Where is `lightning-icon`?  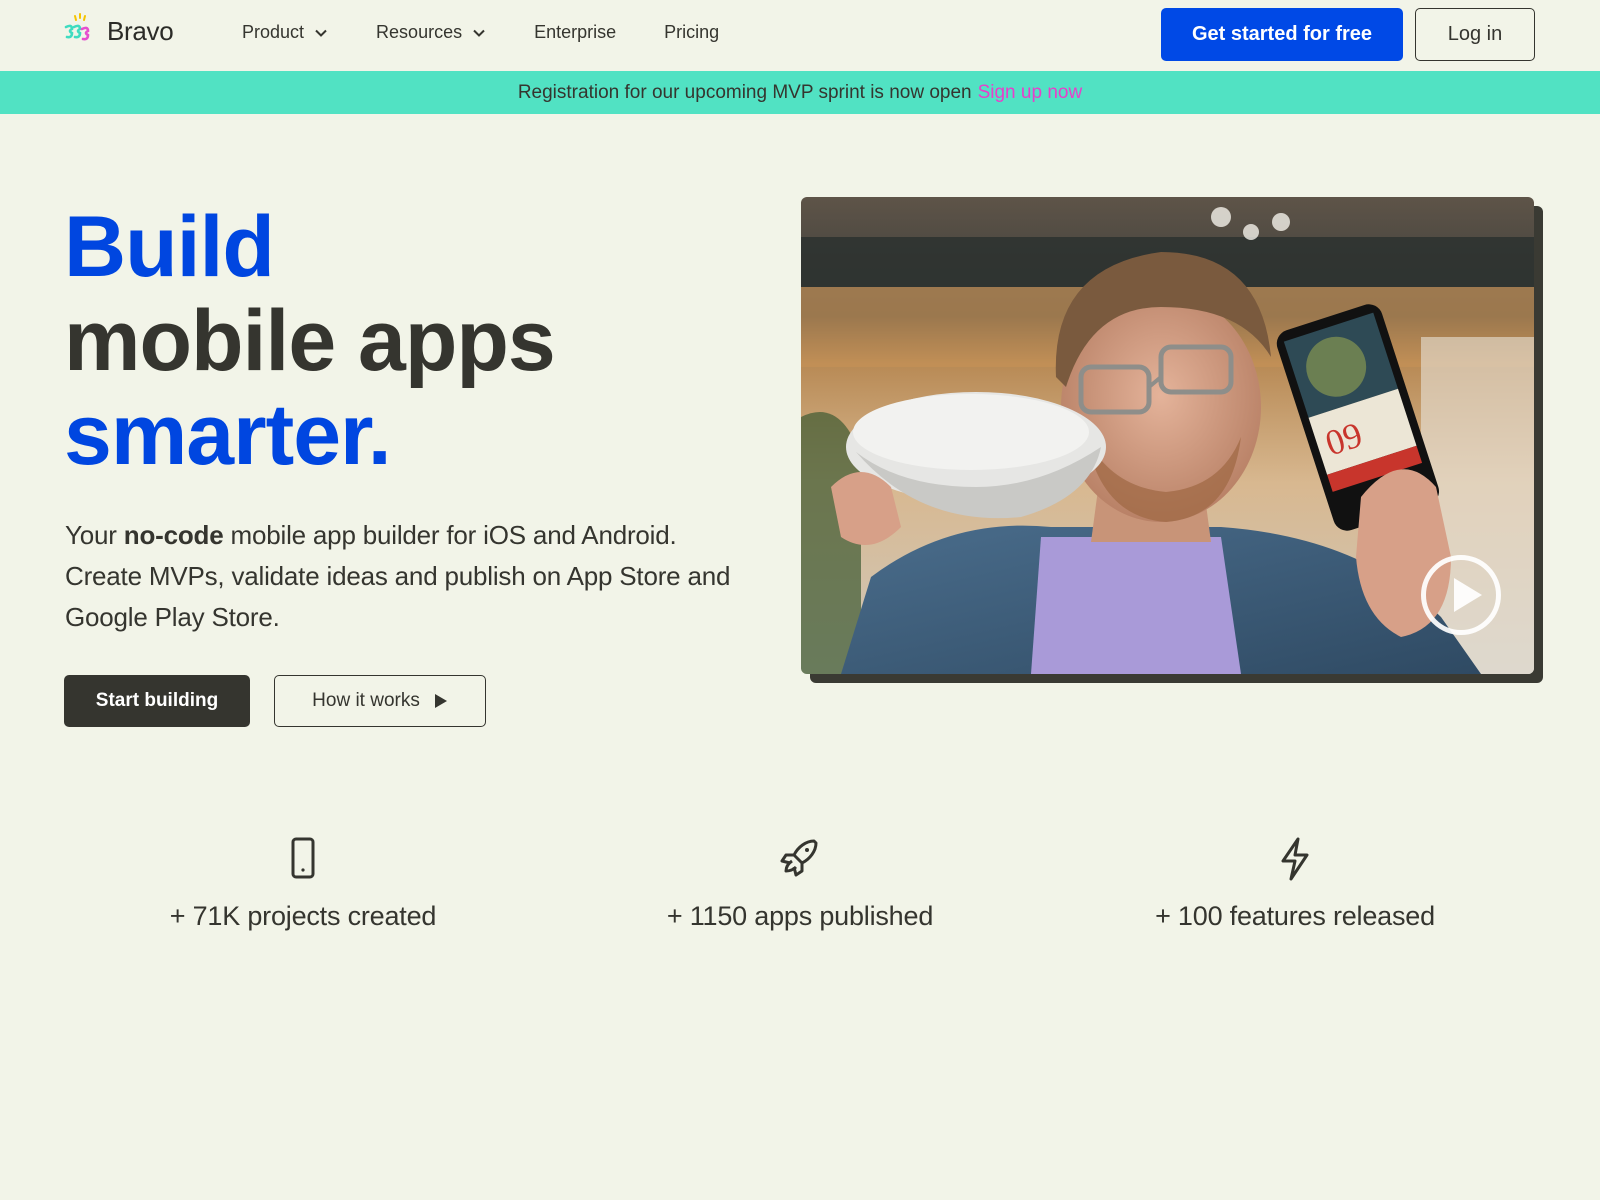 lightning-icon is located at coordinates (1295, 859).